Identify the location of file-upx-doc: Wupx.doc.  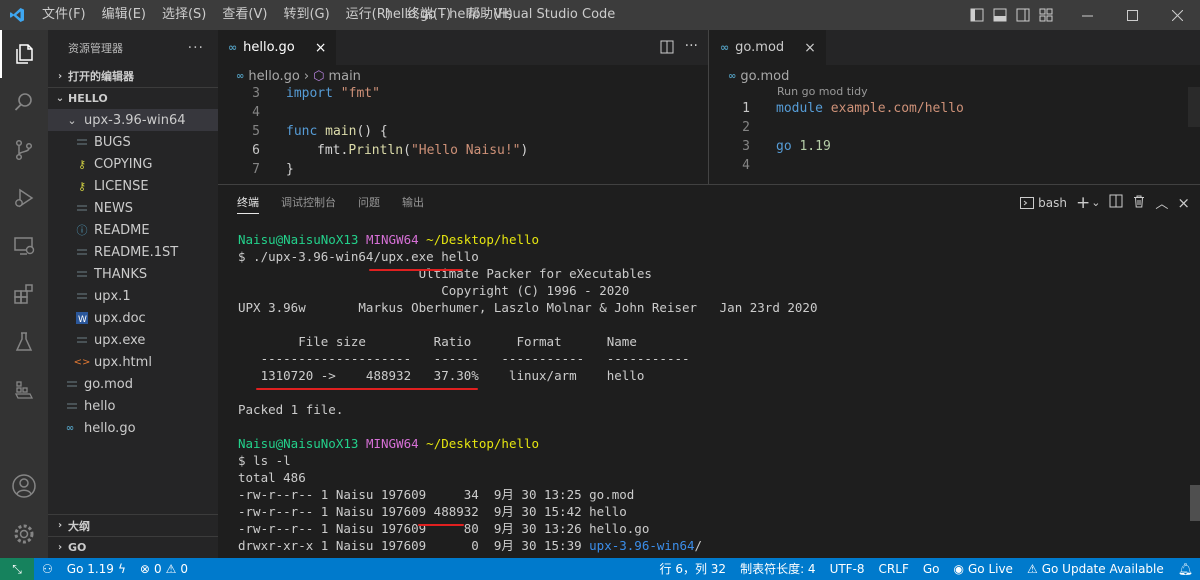
(133, 318).